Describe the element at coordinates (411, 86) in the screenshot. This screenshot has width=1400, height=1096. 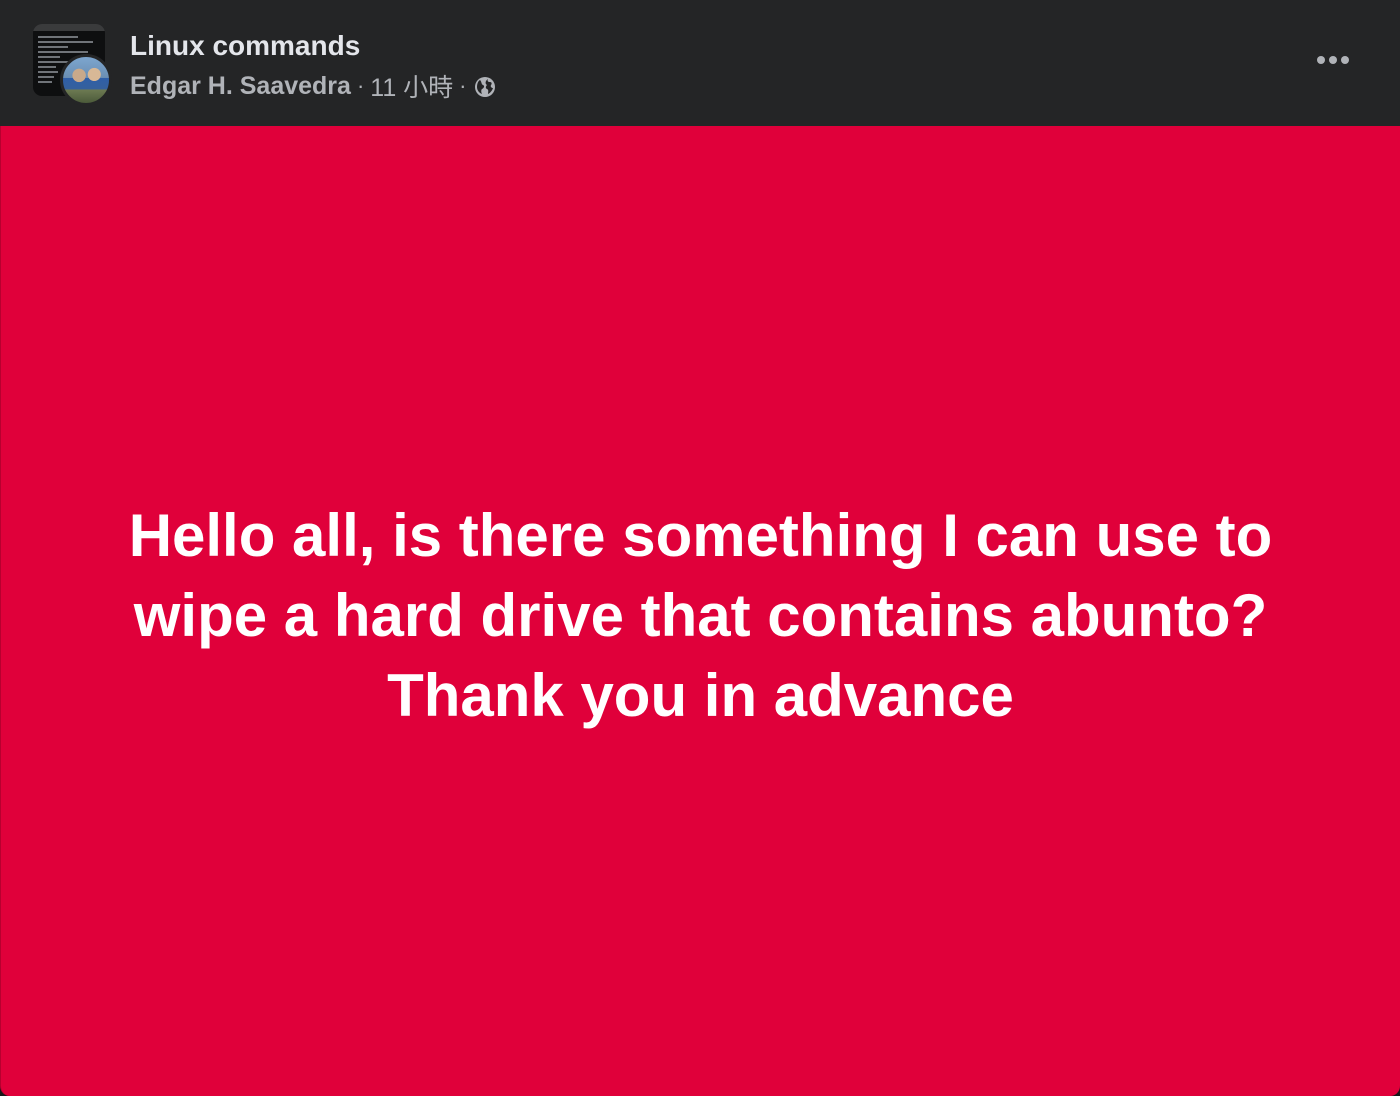
I see `post-timestamp-link: 11 小時` at that location.